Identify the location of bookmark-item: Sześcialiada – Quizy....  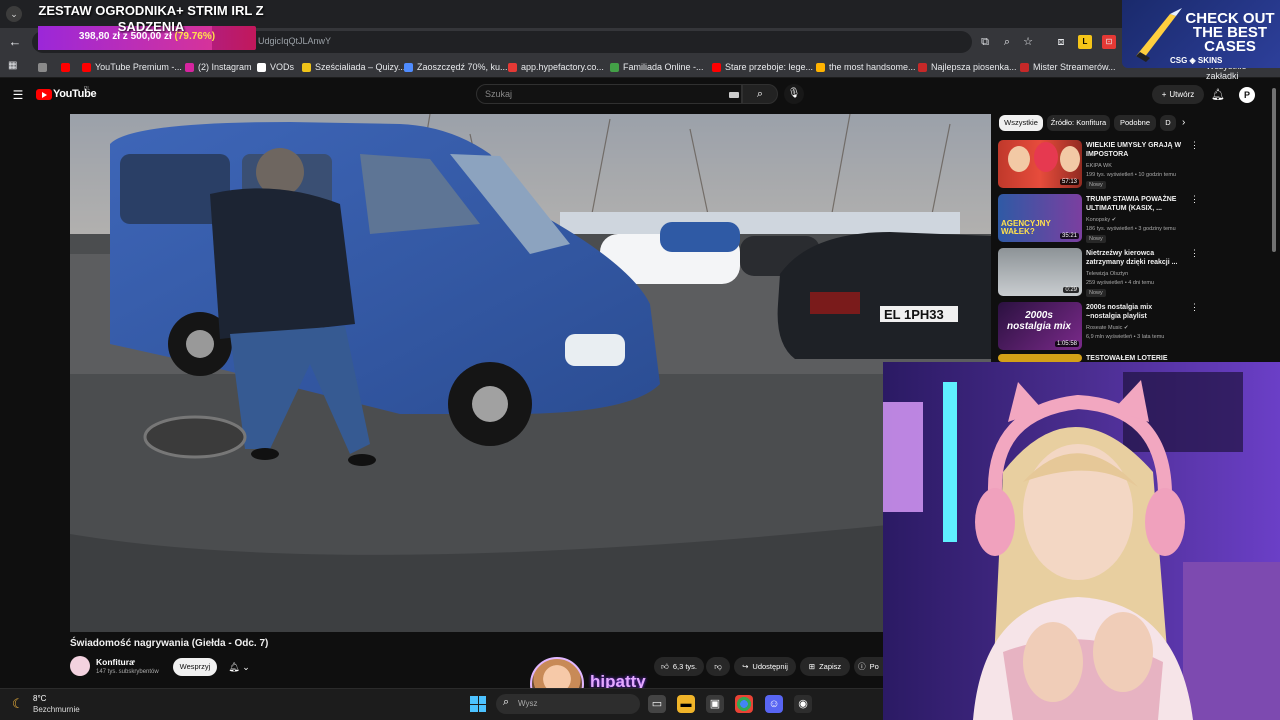
(353, 67).